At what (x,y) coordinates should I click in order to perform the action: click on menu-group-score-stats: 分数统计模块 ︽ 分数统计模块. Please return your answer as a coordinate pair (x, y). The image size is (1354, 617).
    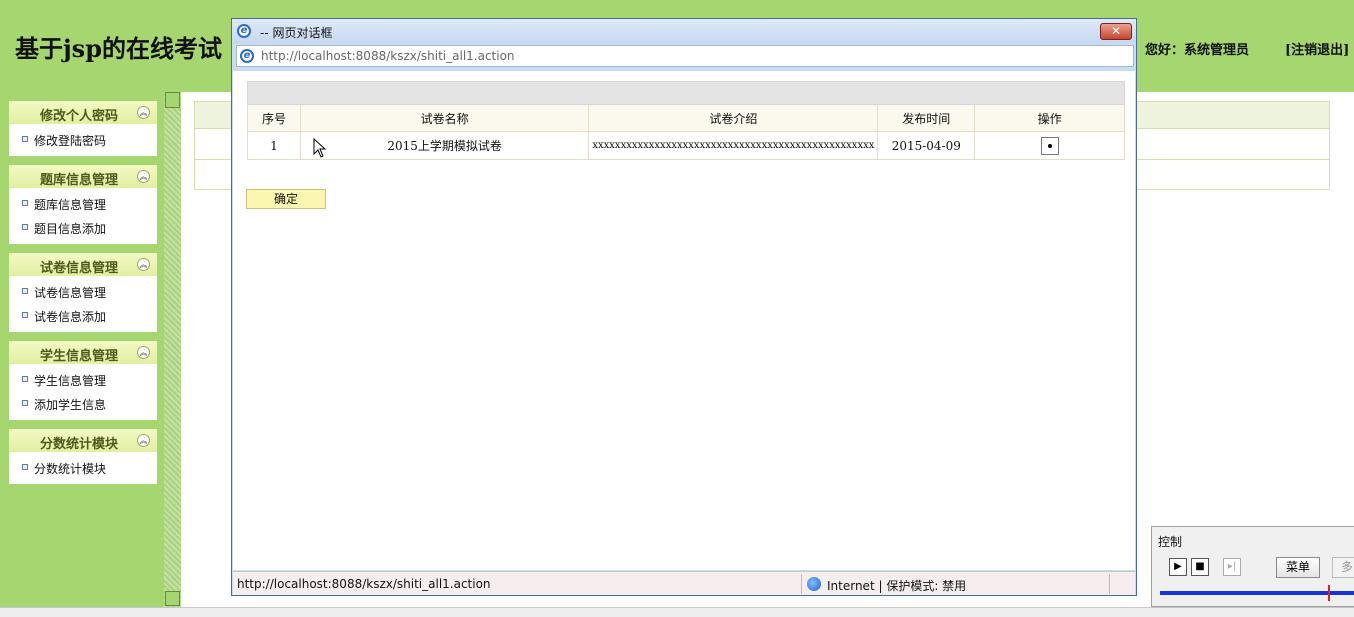
    Looking at the image, I should click on (83, 456).